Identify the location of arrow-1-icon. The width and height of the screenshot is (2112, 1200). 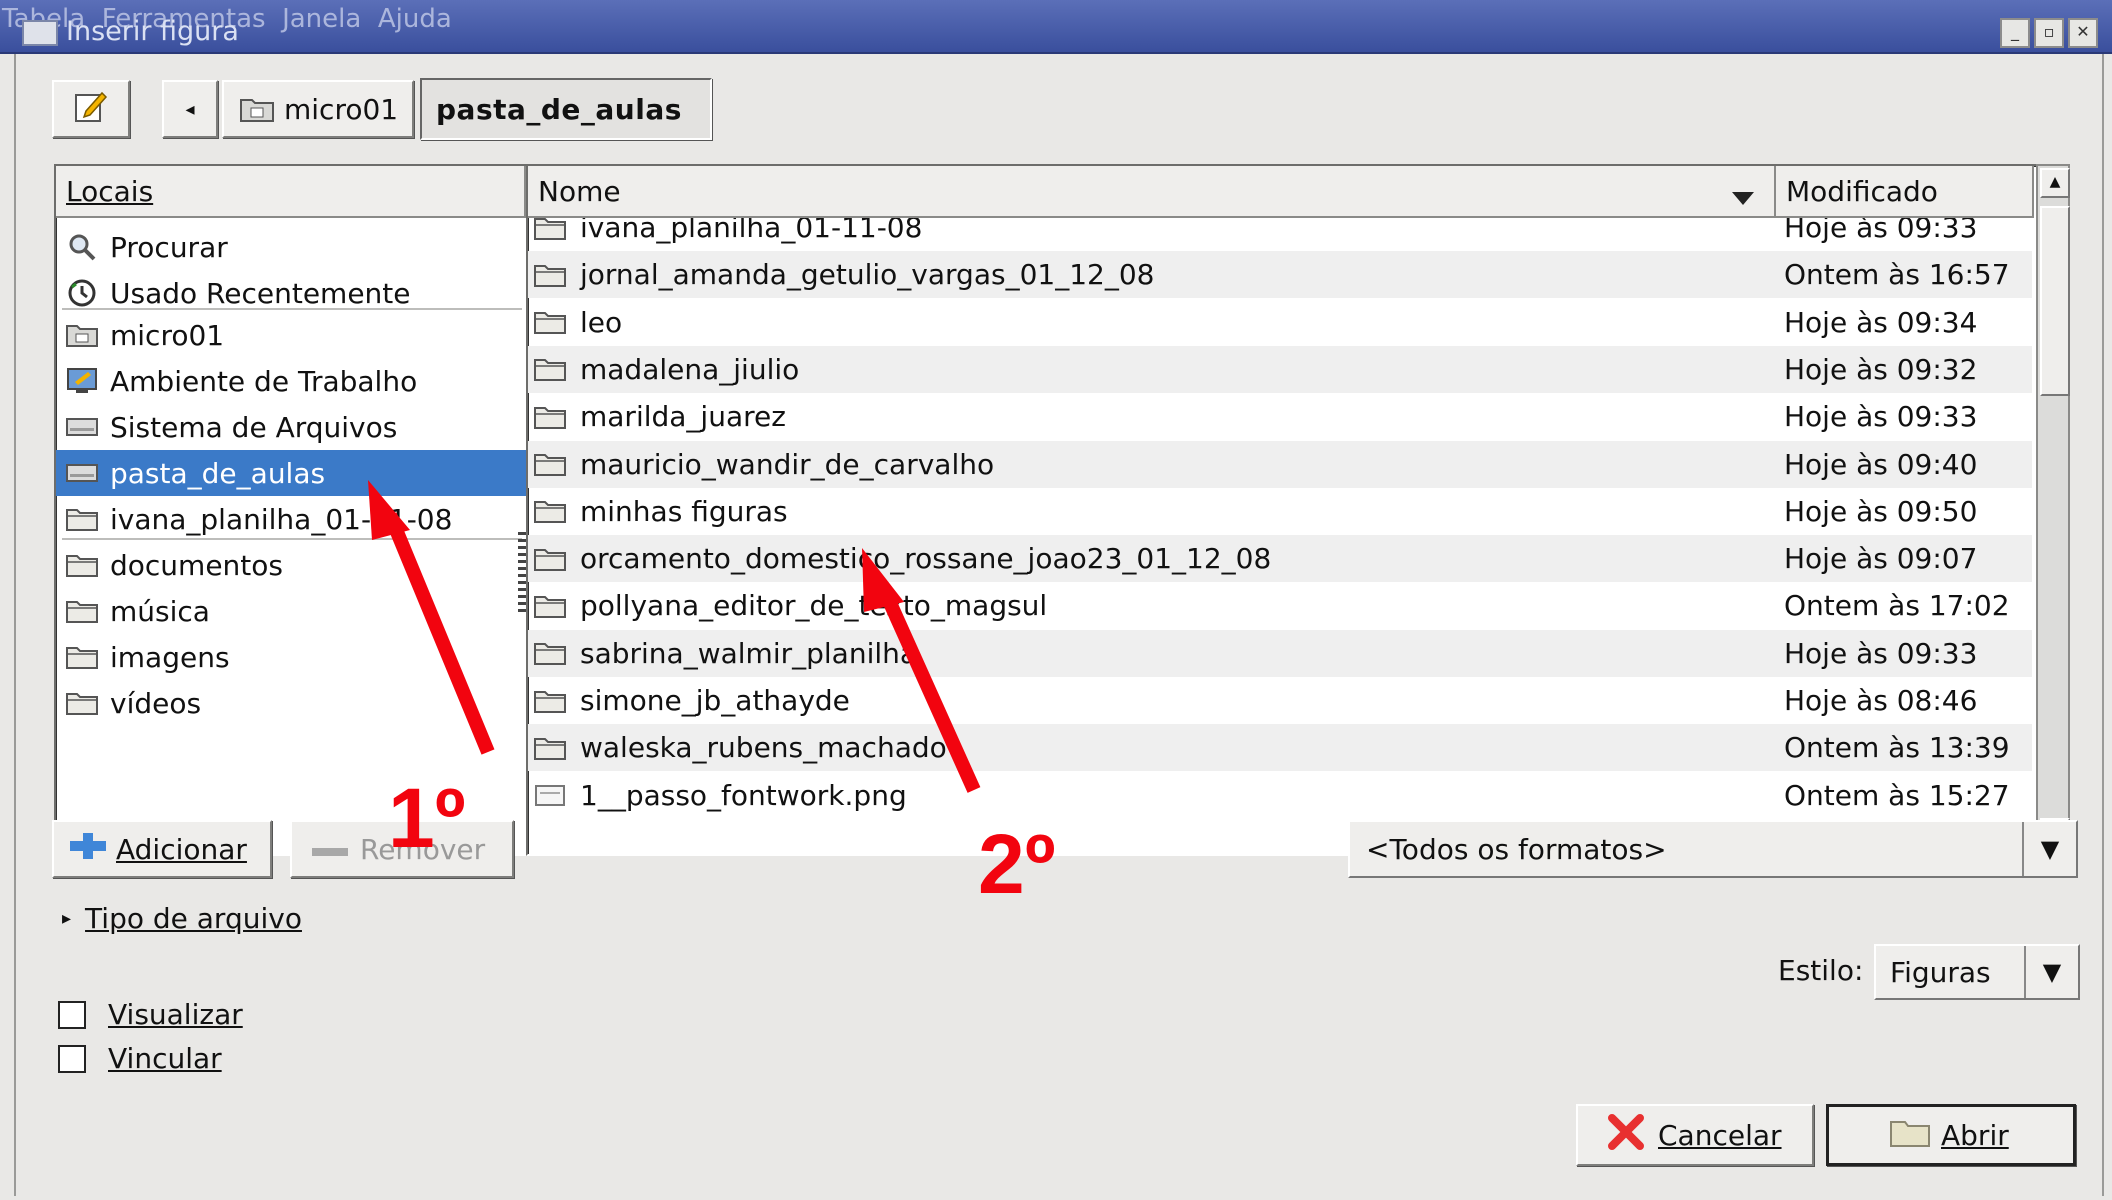
(431, 617).